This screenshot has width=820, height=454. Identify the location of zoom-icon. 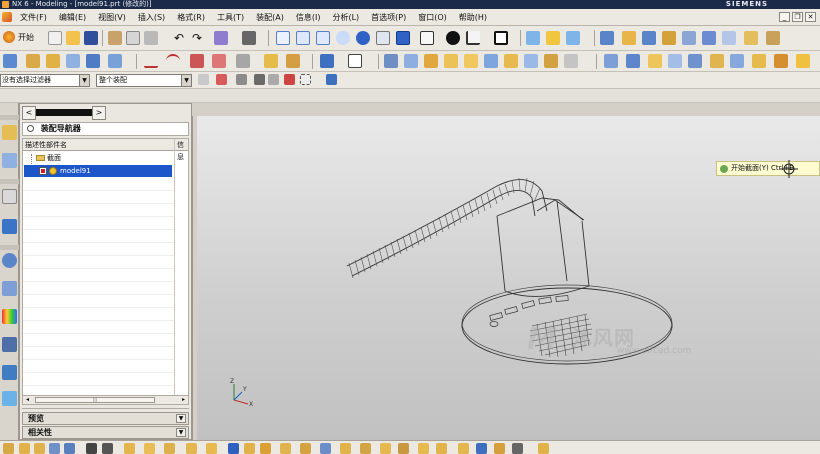
(323, 38).